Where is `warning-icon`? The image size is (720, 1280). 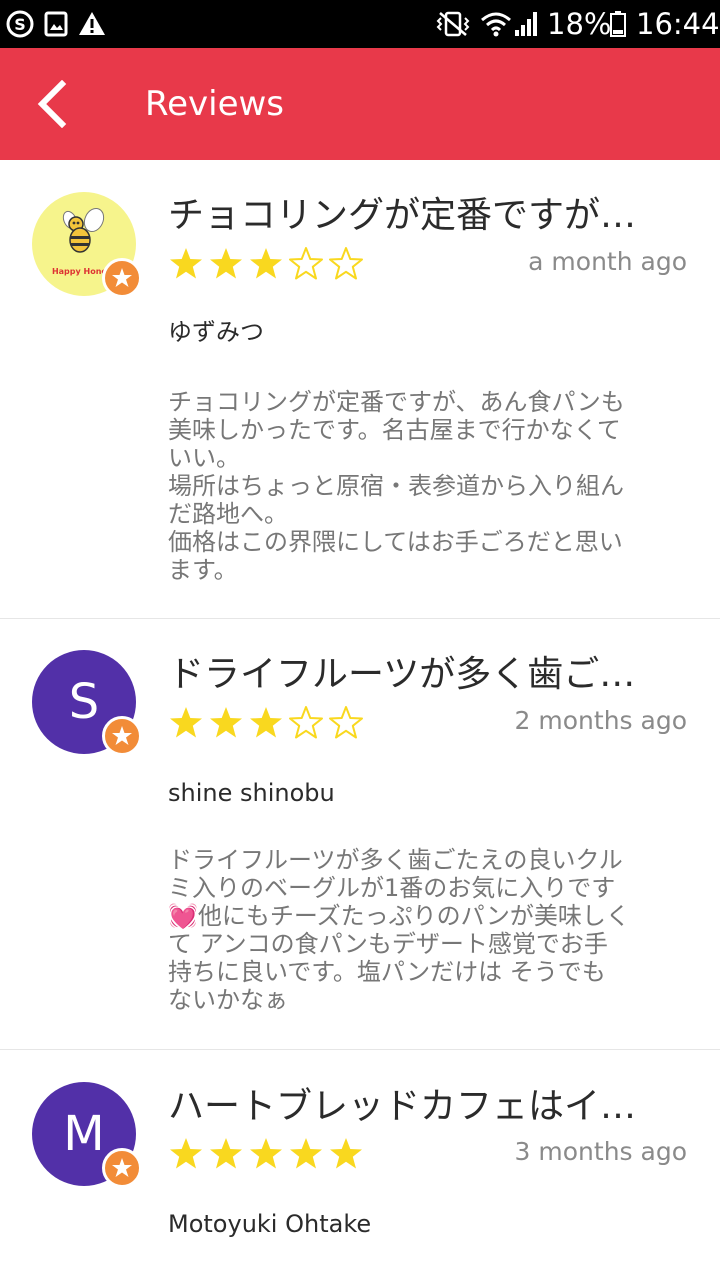 warning-icon is located at coordinates (92, 24).